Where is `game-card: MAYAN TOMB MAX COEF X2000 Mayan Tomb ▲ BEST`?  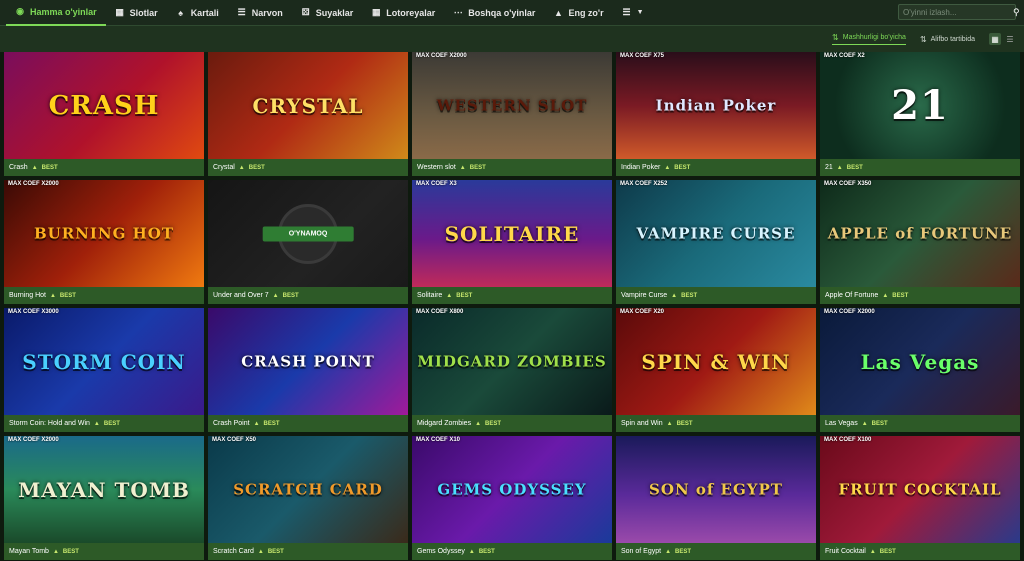
game-card: MAYAN TOMB MAX COEF X2000 Mayan Tomb ▲ BEST is located at coordinates (104, 498).